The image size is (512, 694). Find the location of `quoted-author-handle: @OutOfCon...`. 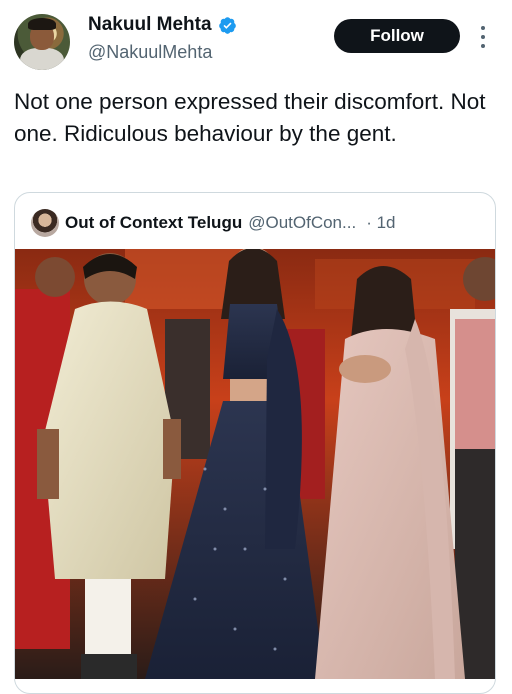

quoted-author-handle: @OutOfCon... is located at coordinates (302, 223).